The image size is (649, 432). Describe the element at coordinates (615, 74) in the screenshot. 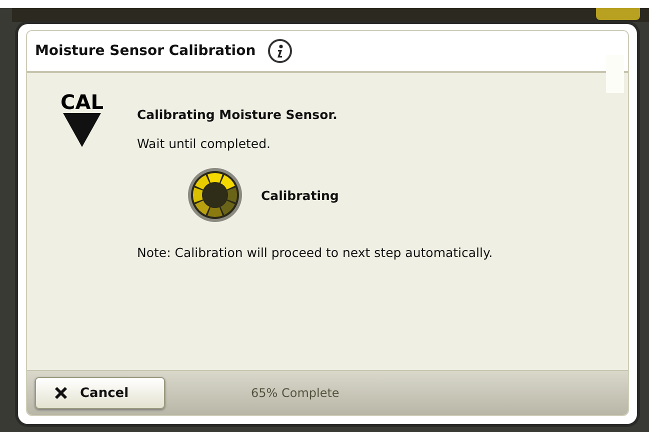

I see `scroll-thumb` at that location.